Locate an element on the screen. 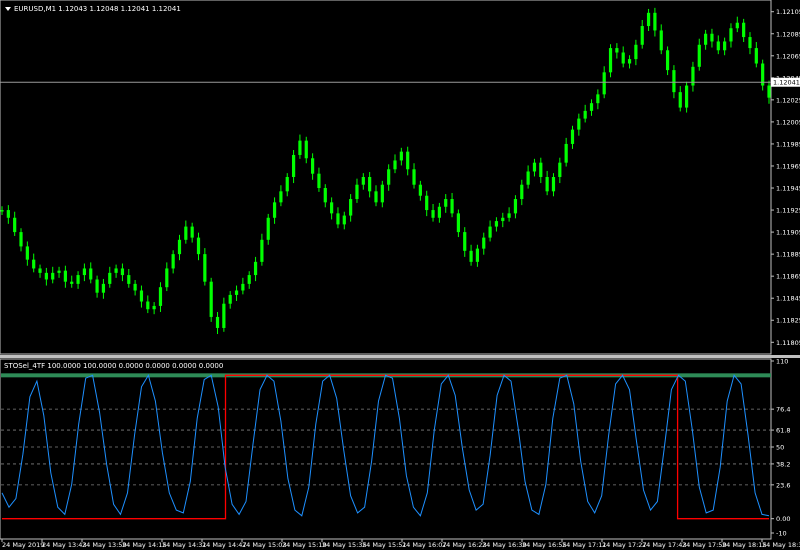 The width and height of the screenshot is (800, 550). time-tick-label: 24 May 17:27 is located at coordinates (624, 545).